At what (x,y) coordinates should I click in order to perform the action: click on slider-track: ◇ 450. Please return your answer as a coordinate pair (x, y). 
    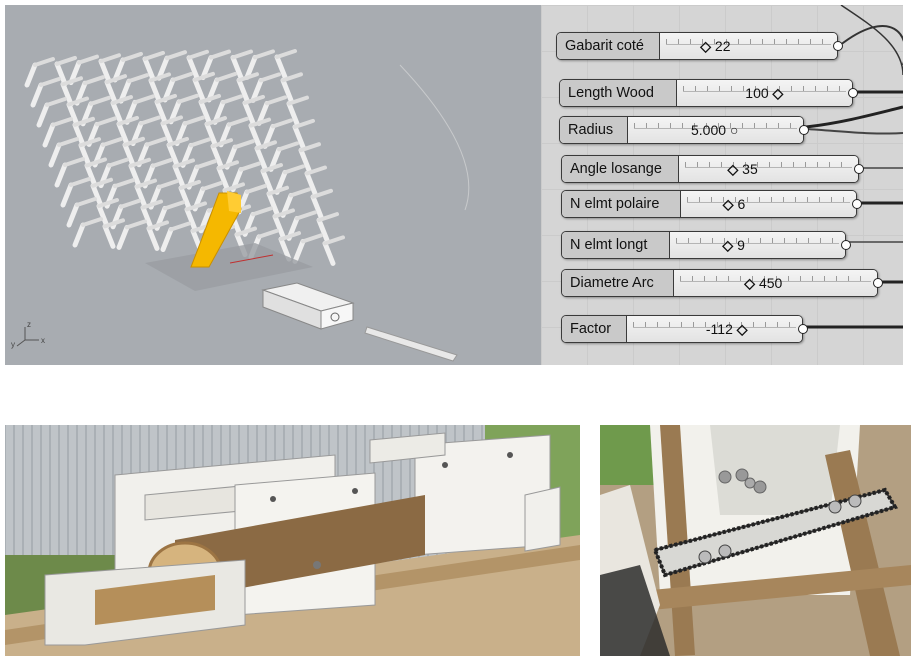
    Looking at the image, I should click on (775, 283).